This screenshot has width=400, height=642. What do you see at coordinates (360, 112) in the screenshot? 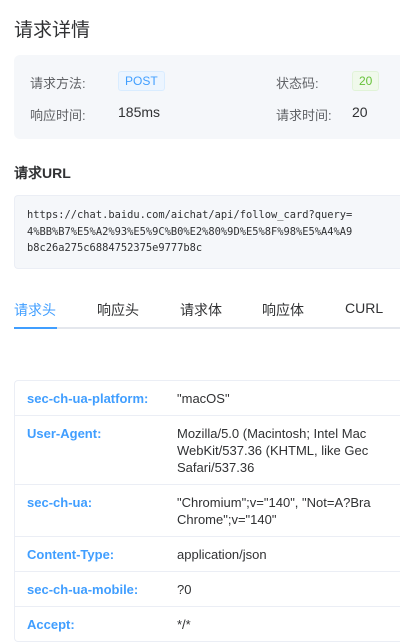
I see `time-value: 20` at bounding box center [360, 112].